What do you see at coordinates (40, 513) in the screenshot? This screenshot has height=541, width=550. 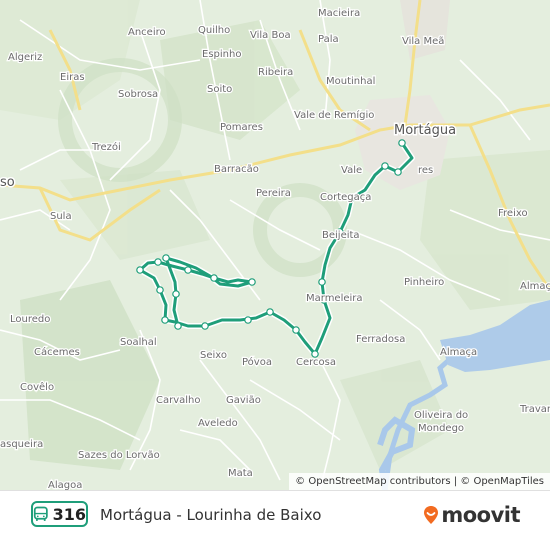 I see `bus-icon` at bounding box center [40, 513].